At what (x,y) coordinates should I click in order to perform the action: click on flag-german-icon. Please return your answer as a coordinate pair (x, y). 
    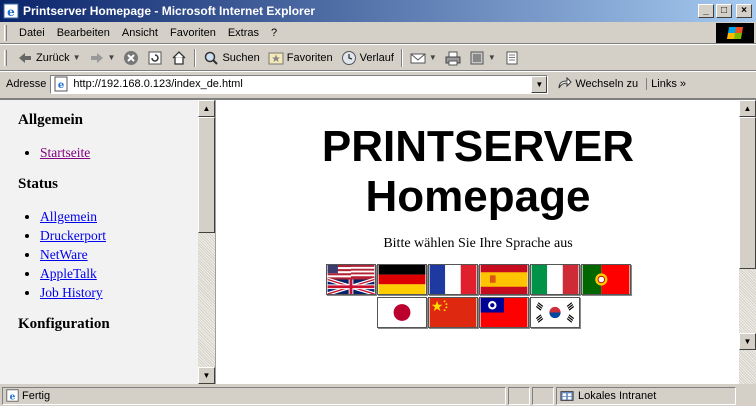
    Looking at the image, I should click on (401, 279).